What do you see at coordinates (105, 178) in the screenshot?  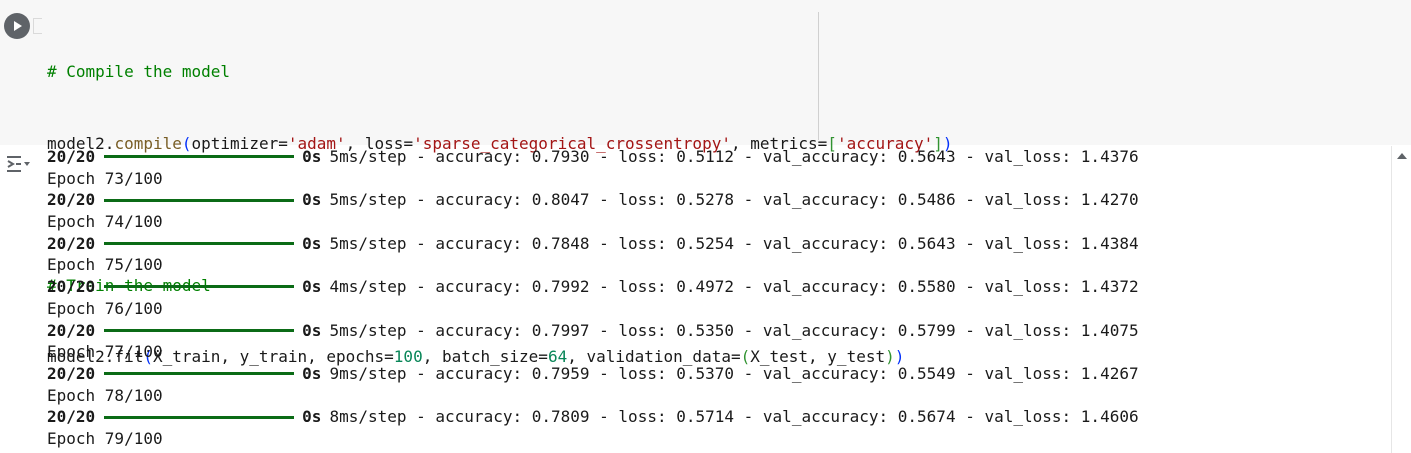 I see `epoch-label: Epoch 73/100` at bounding box center [105, 178].